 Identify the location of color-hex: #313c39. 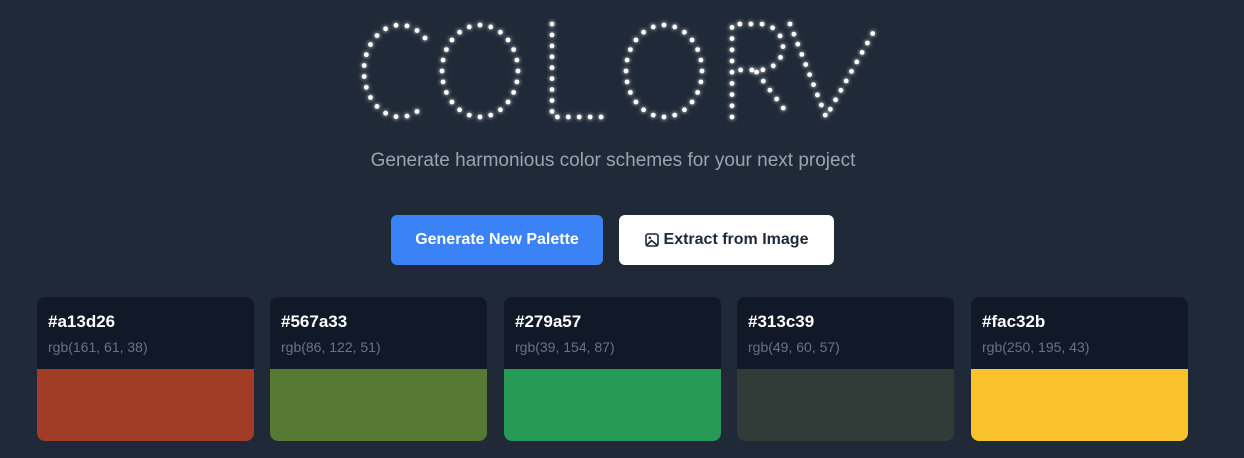
(851, 322).